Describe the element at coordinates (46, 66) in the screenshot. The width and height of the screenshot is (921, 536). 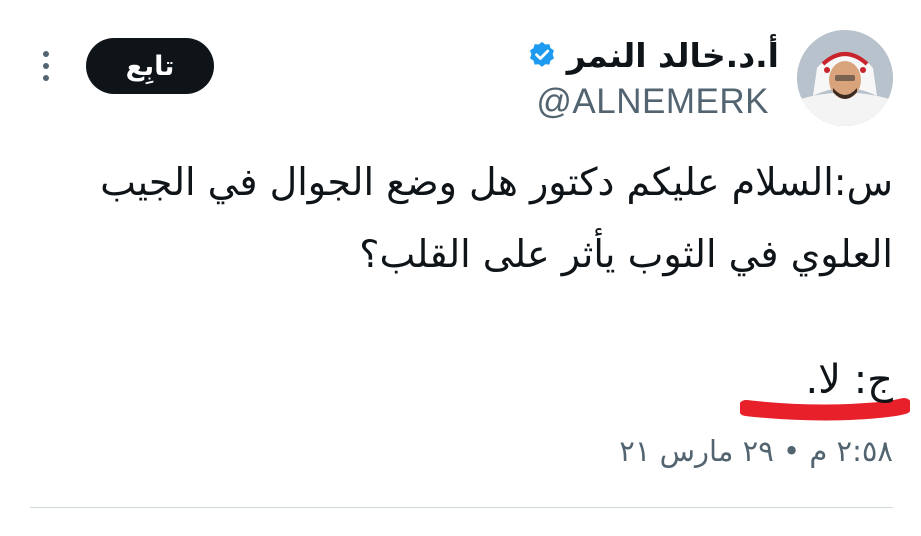
I see `more-vertical-icon` at that location.